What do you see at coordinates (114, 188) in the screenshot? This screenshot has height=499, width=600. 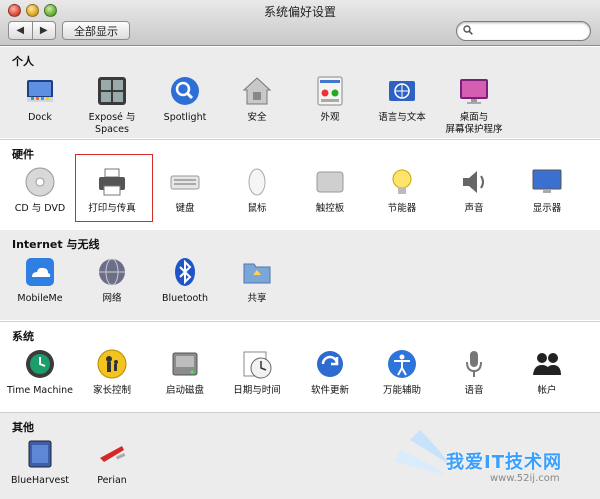 I see `highlight-box` at bounding box center [114, 188].